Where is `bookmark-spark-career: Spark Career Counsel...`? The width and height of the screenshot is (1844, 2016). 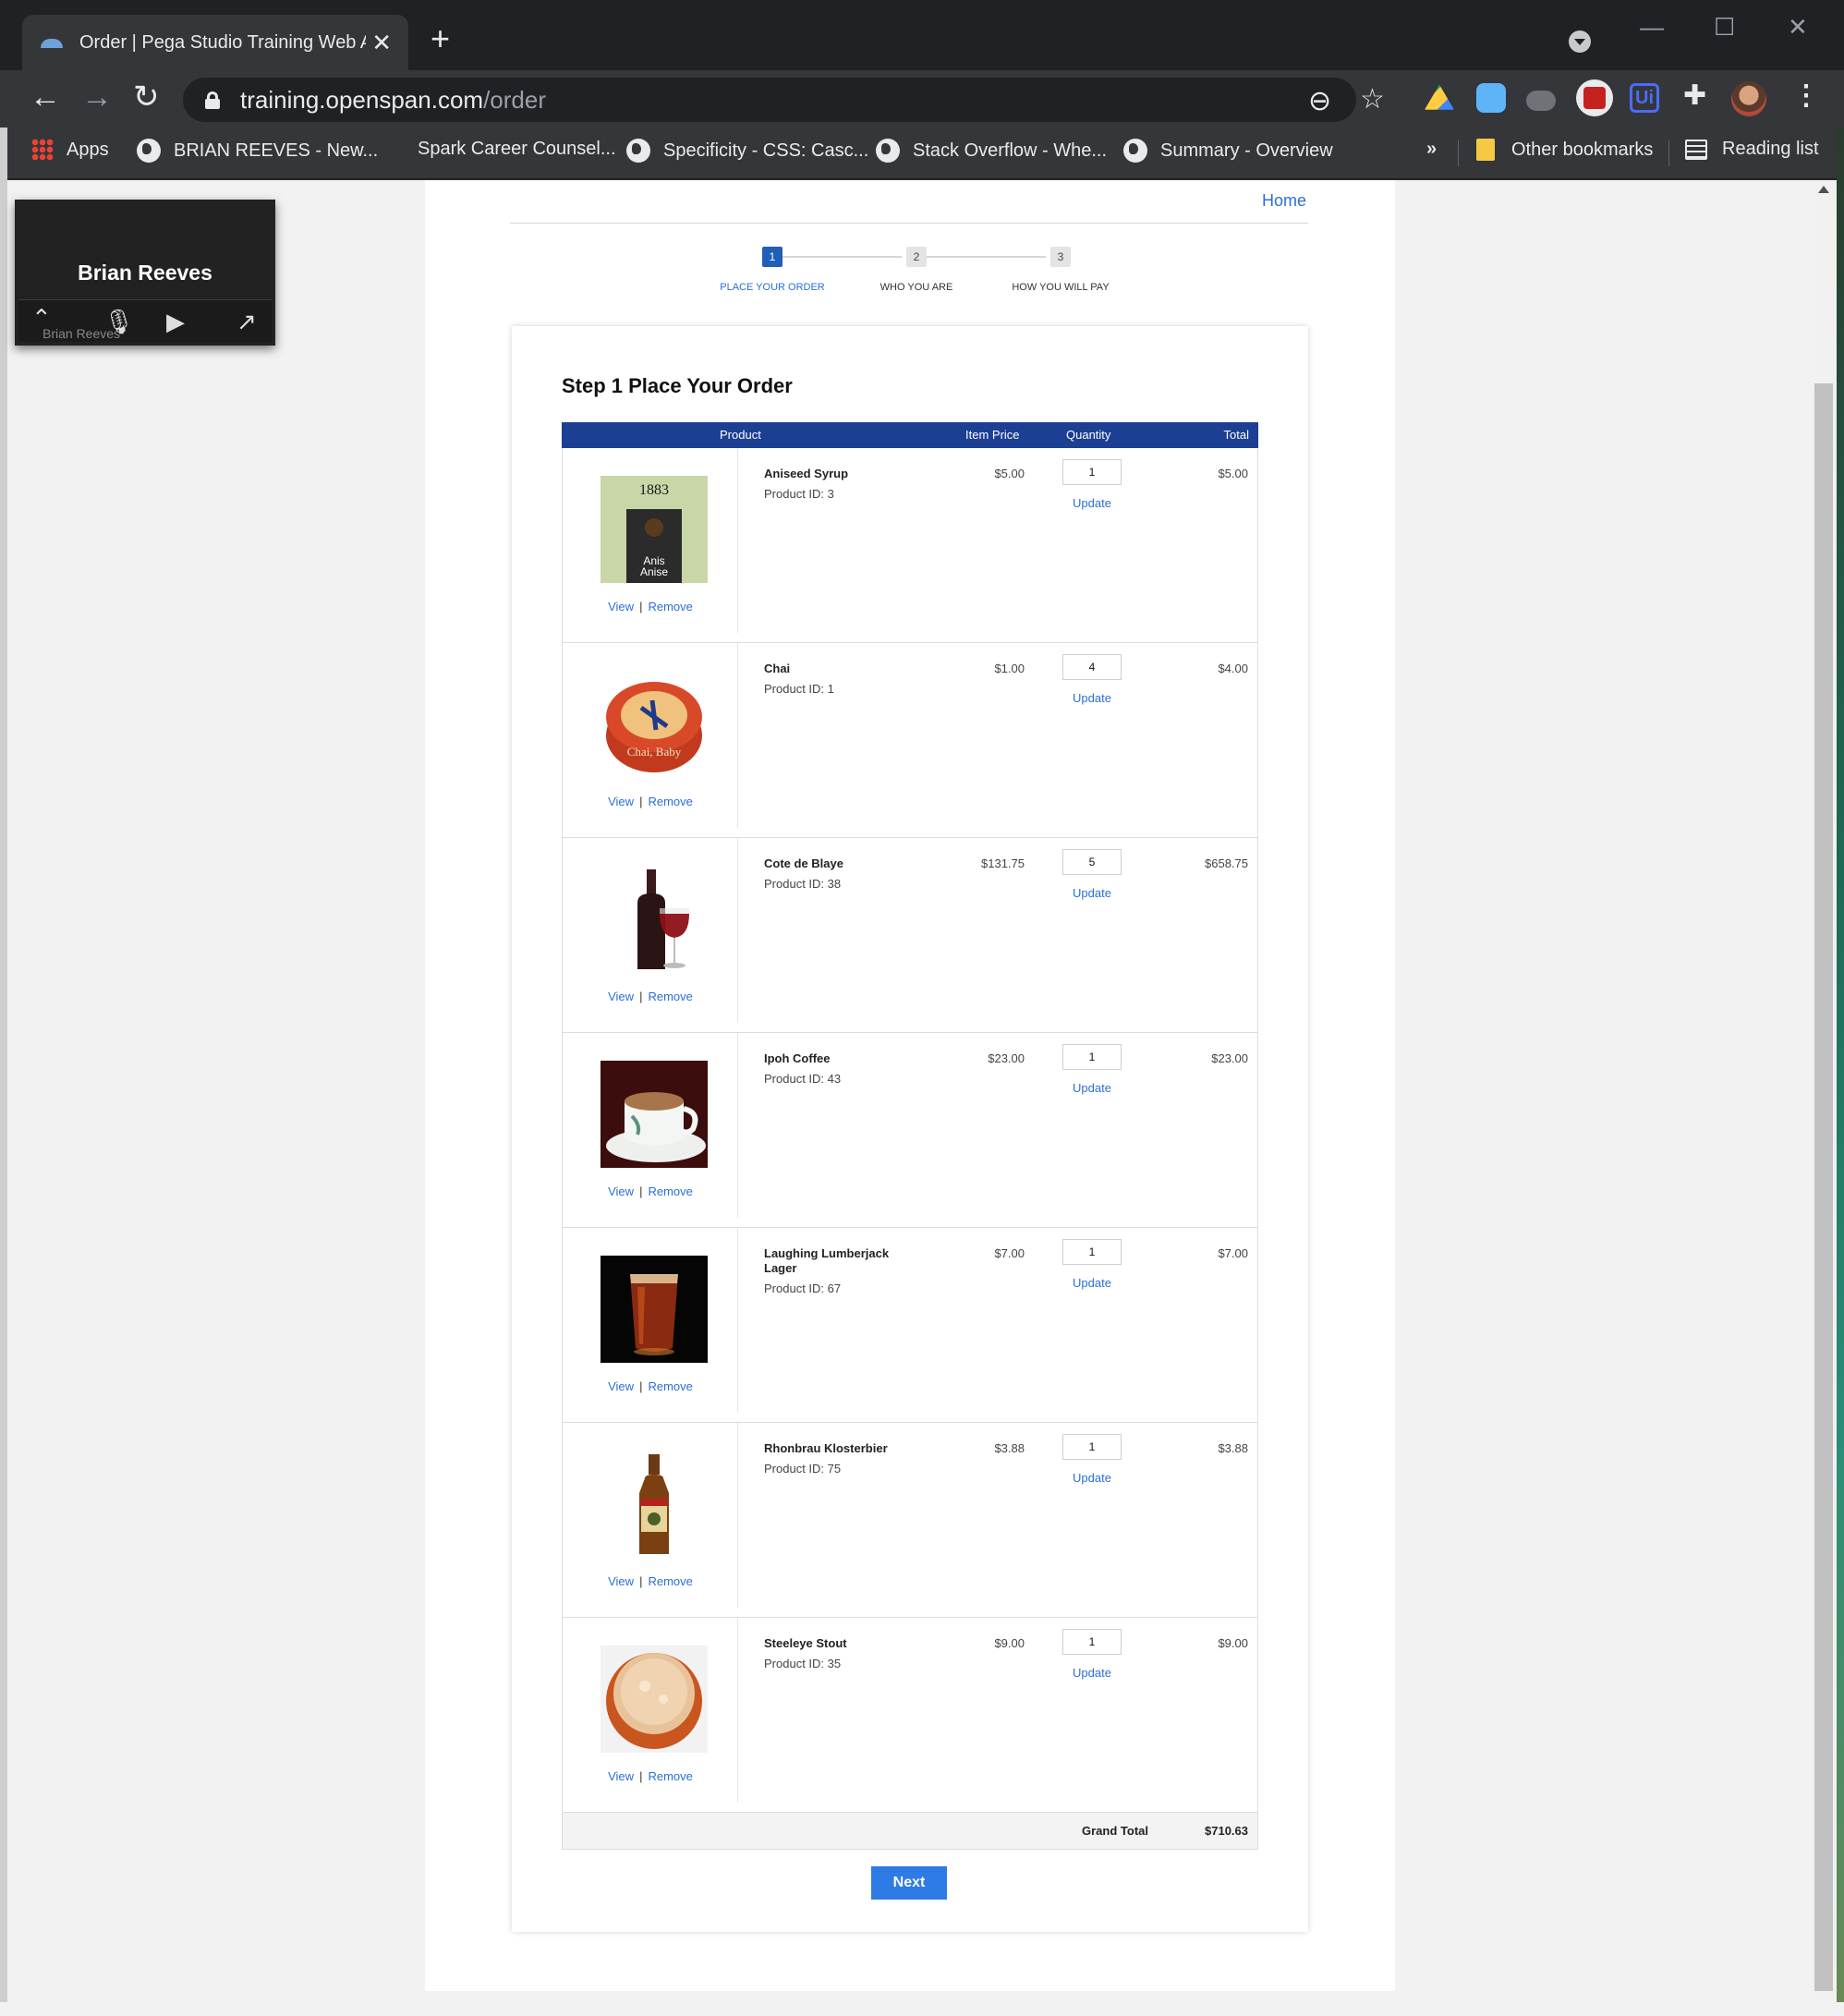 bookmark-spark-career: Spark Career Counsel... is located at coordinates (517, 149).